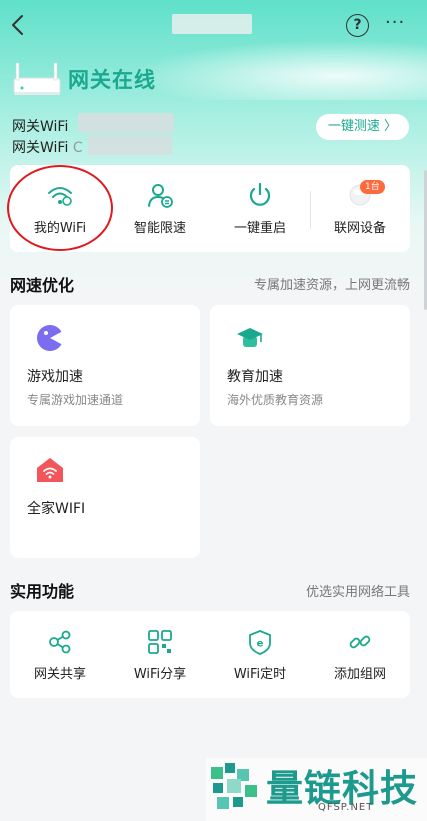 The width and height of the screenshot is (427, 821). Describe the element at coordinates (42, 285) in the screenshot. I see `section-title-speed: 网速优化` at that location.